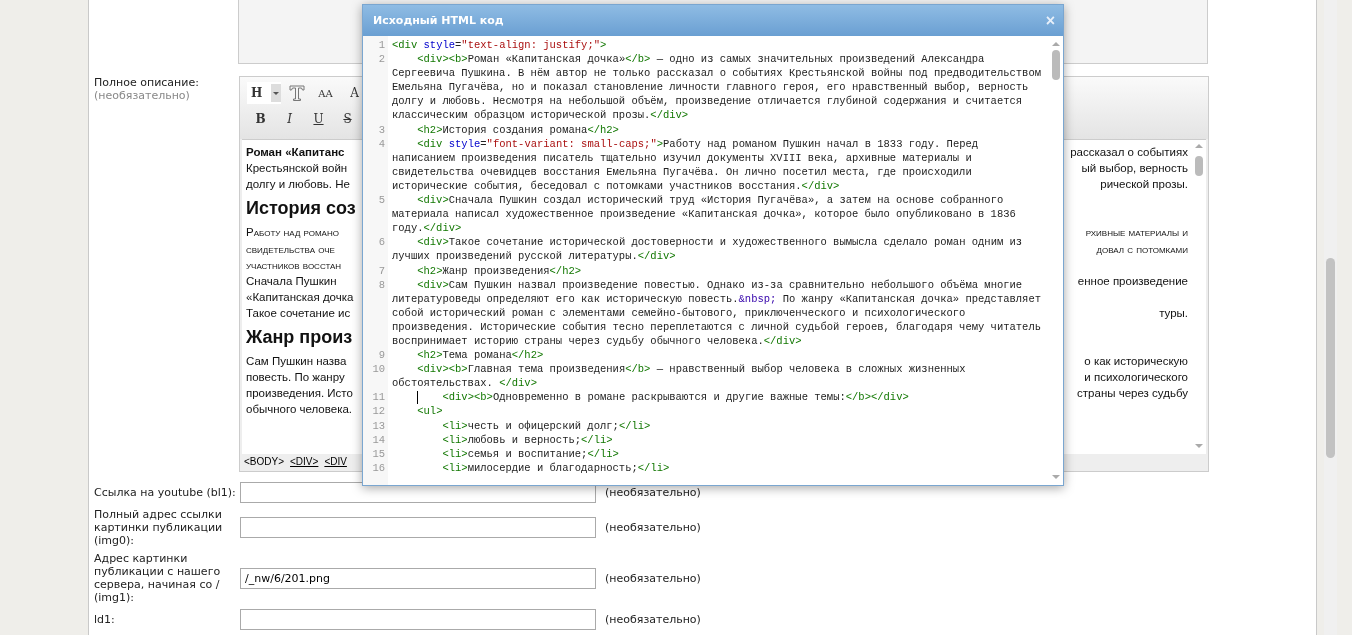 The height and width of the screenshot is (635, 1352). I want to click on paragraph-text: Сам Пушкин назва, so click(296, 361).